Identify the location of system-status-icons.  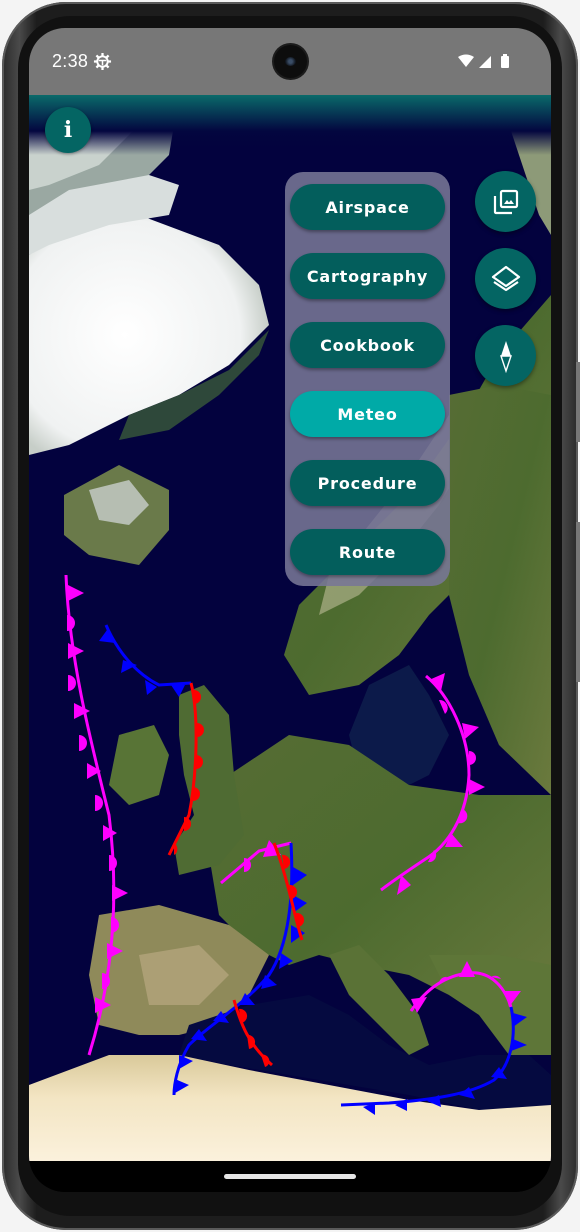
(483, 61).